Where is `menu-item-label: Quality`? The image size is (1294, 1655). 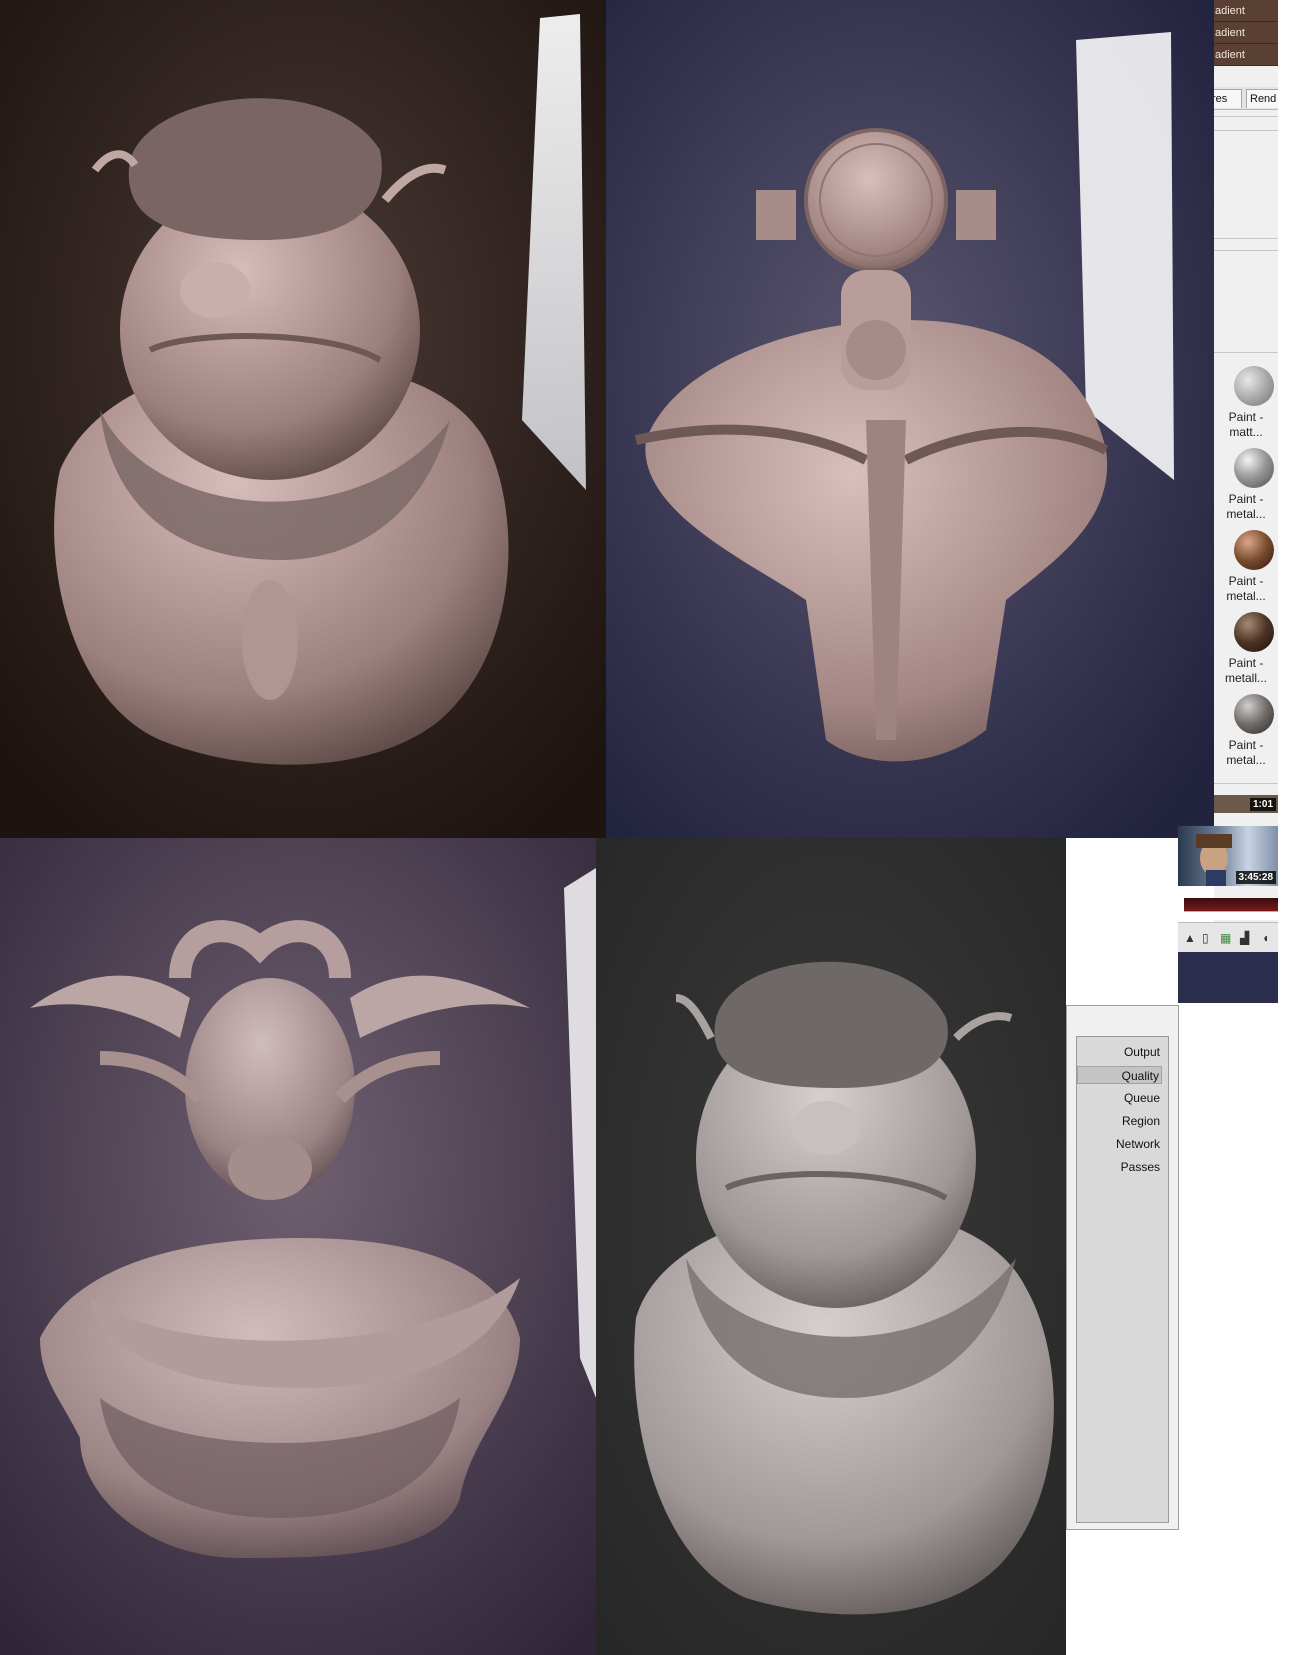
menu-item-label: Quality is located at coordinates (1140, 1076).